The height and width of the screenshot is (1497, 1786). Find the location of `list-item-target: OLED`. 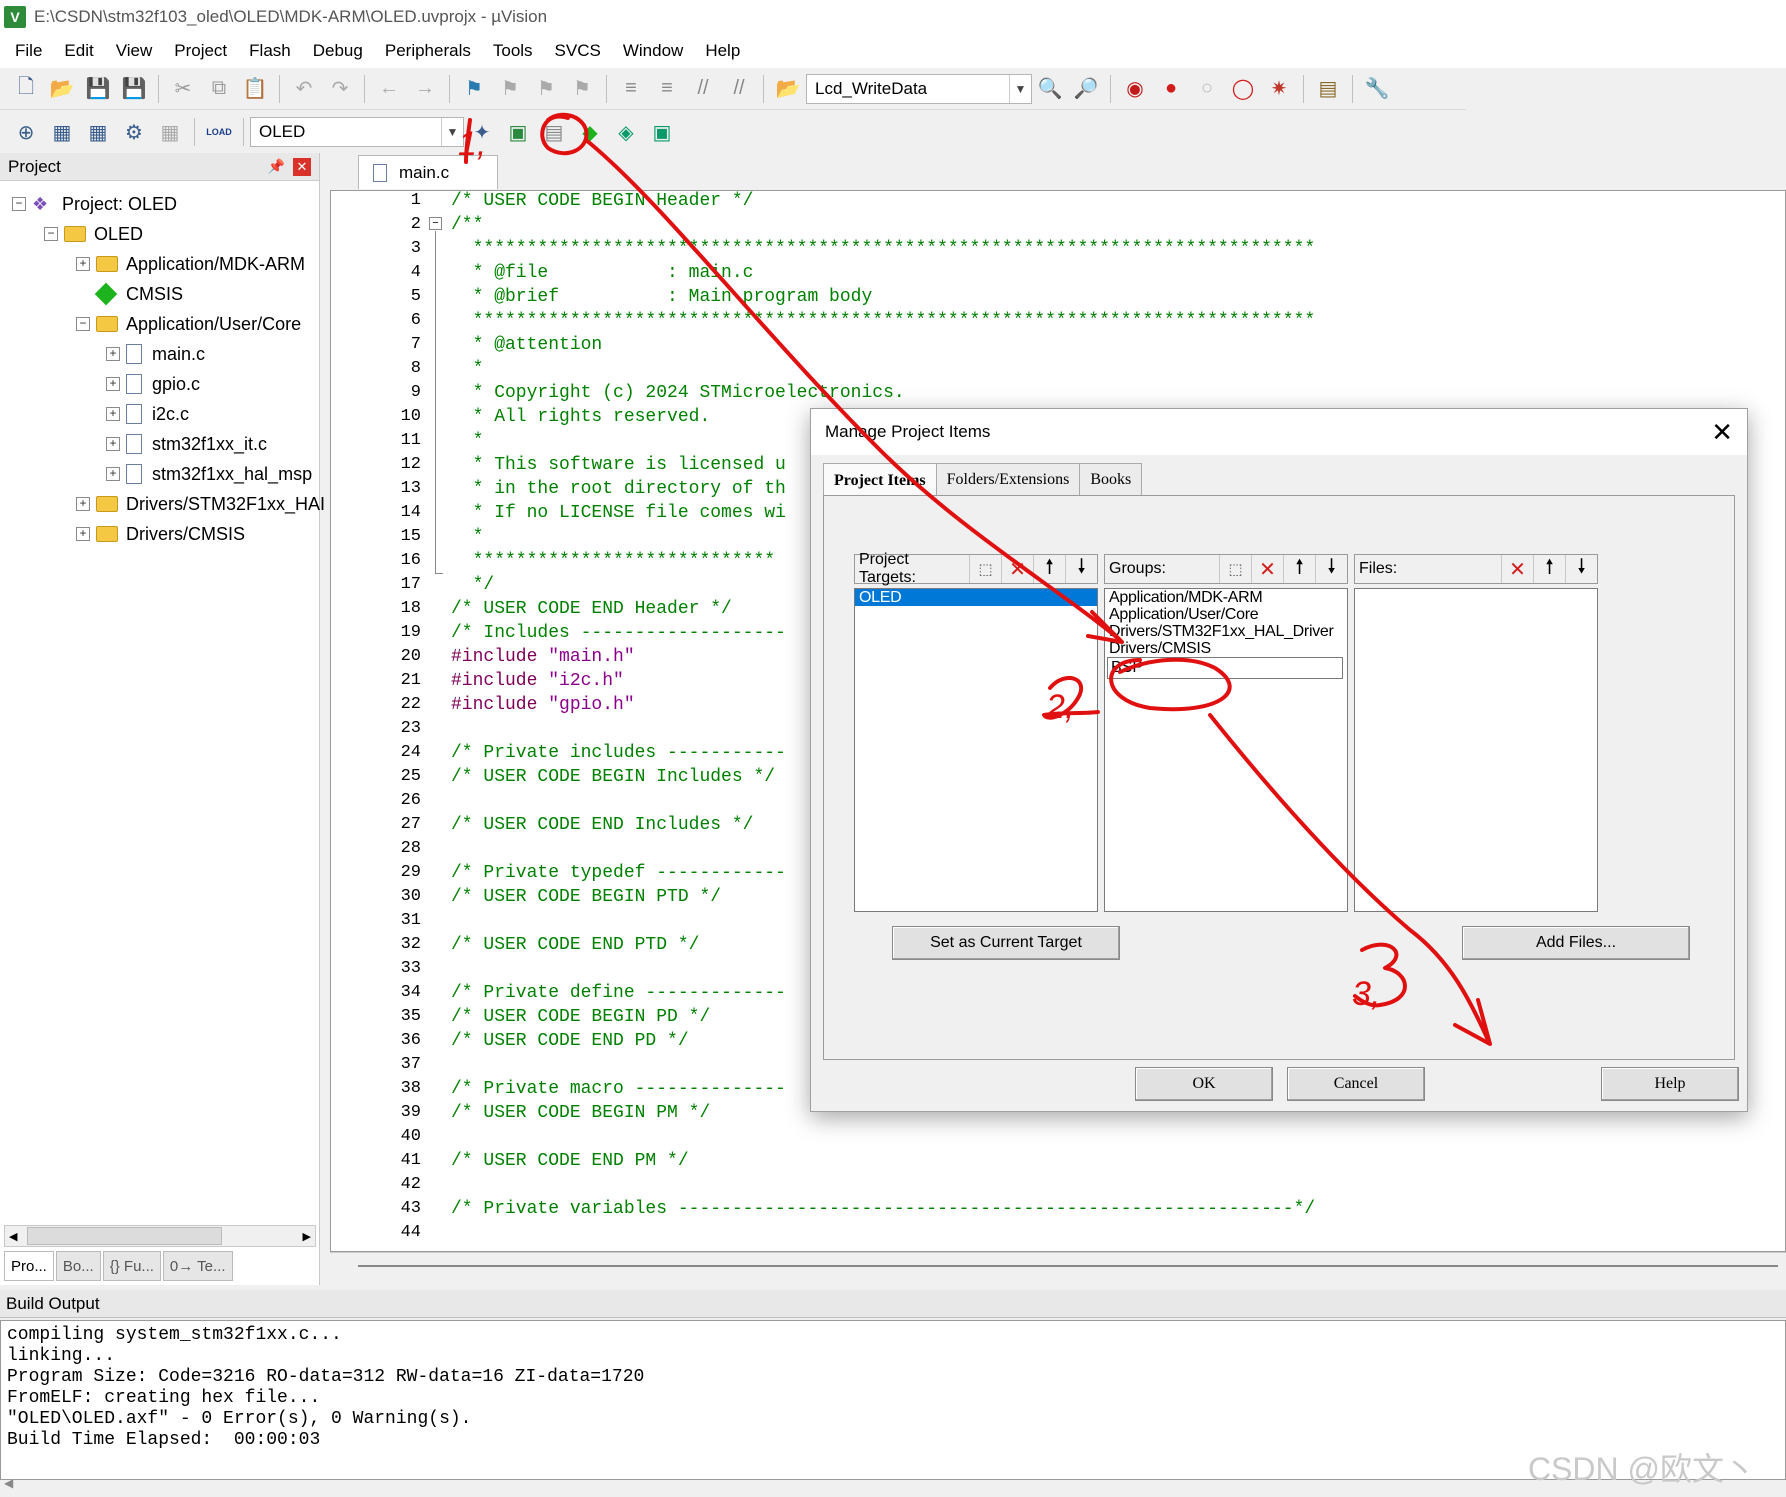

list-item-target: OLED is located at coordinates (976, 597).